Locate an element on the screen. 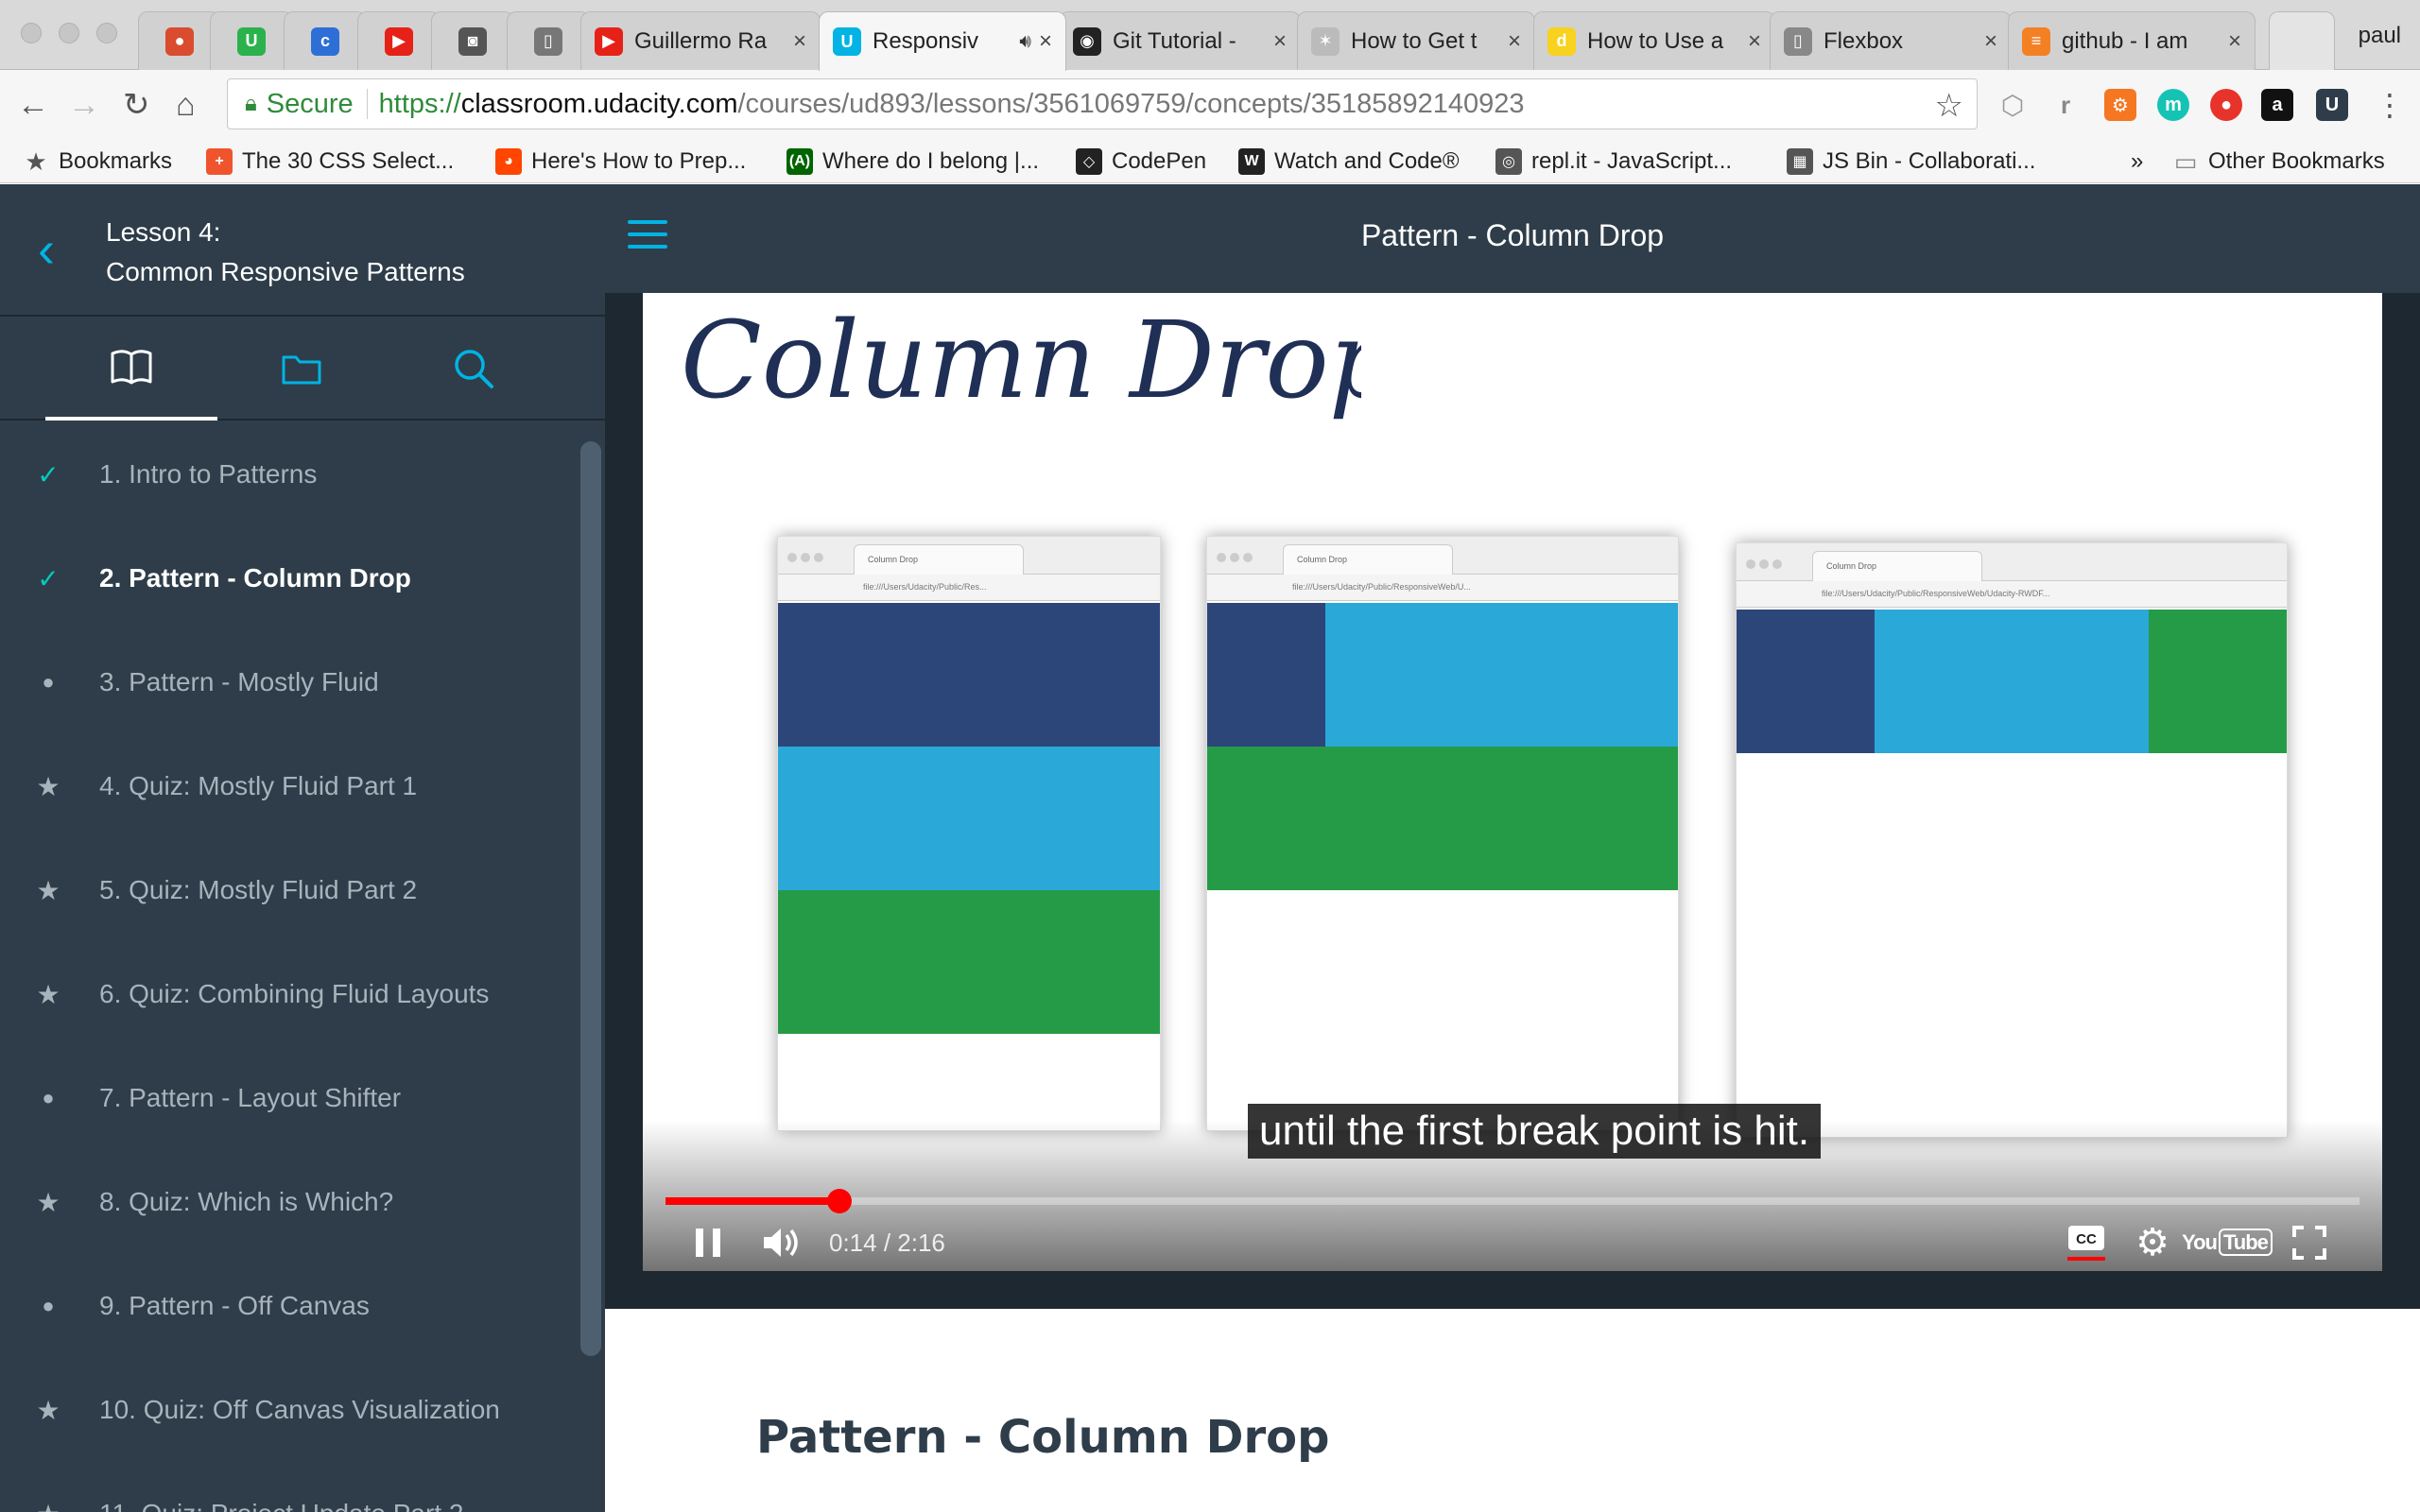 This screenshot has height=1512, width=2420. c-icon: c is located at coordinates (325, 41).